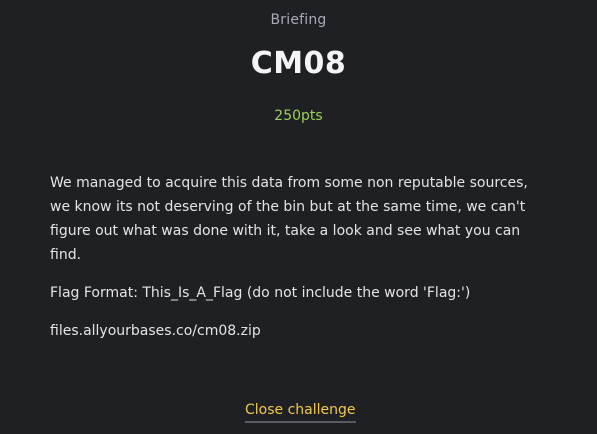 The height and width of the screenshot is (434, 597). I want to click on close-challenge-button: Close challenge, so click(300, 411).